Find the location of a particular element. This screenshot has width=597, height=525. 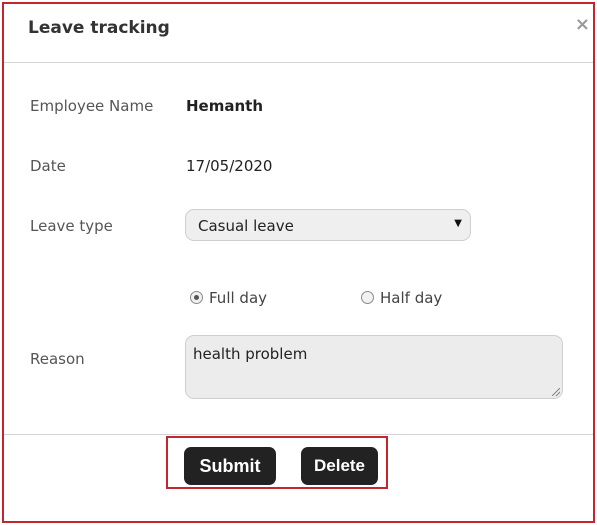

dropdown-arrow-icon: ▼ is located at coordinates (458, 223).